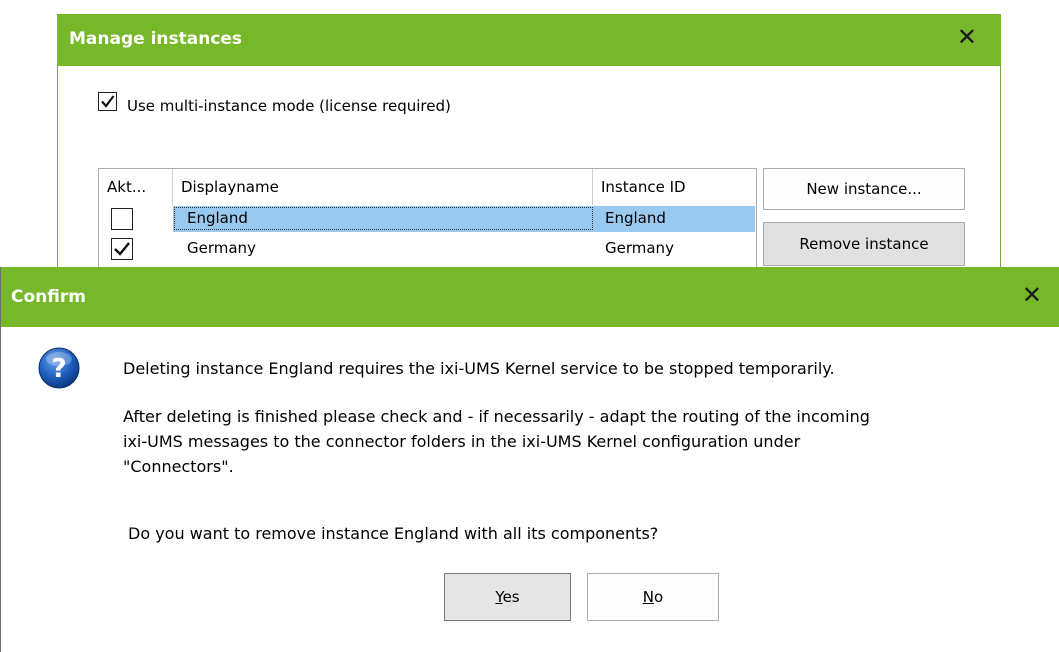  What do you see at coordinates (427, 248) in the screenshot?
I see `table-row: Germany Germany` at bounding box center [427, 248].